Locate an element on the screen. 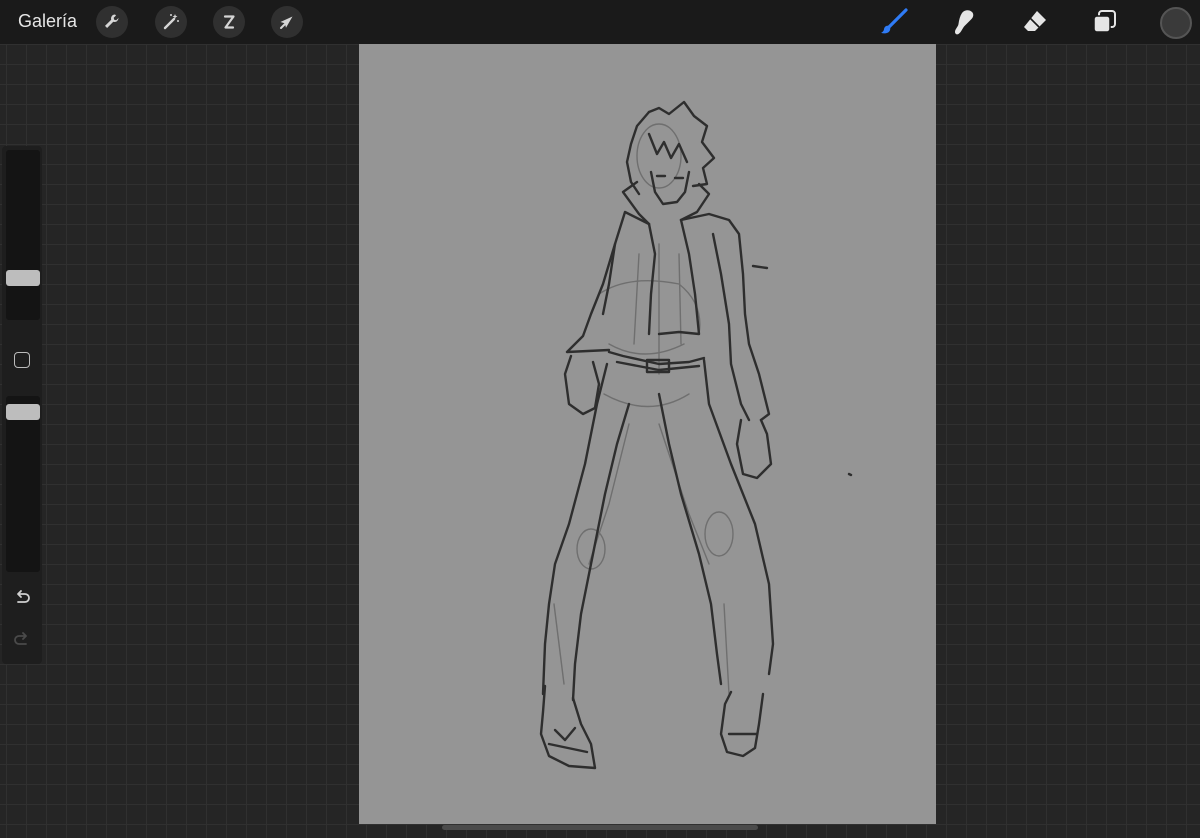 This screenshot has height=838, width=1200. layers-icon is located at coordinates (1105, 22).